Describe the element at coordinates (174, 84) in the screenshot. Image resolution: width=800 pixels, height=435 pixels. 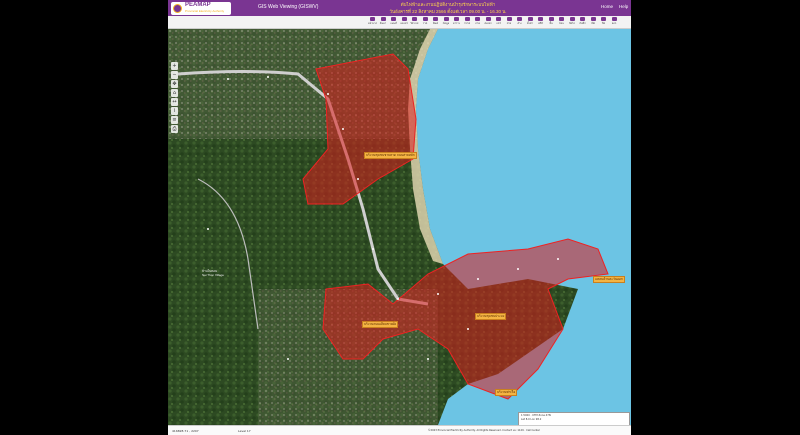
I see `pan-icon: ✥` at that location.